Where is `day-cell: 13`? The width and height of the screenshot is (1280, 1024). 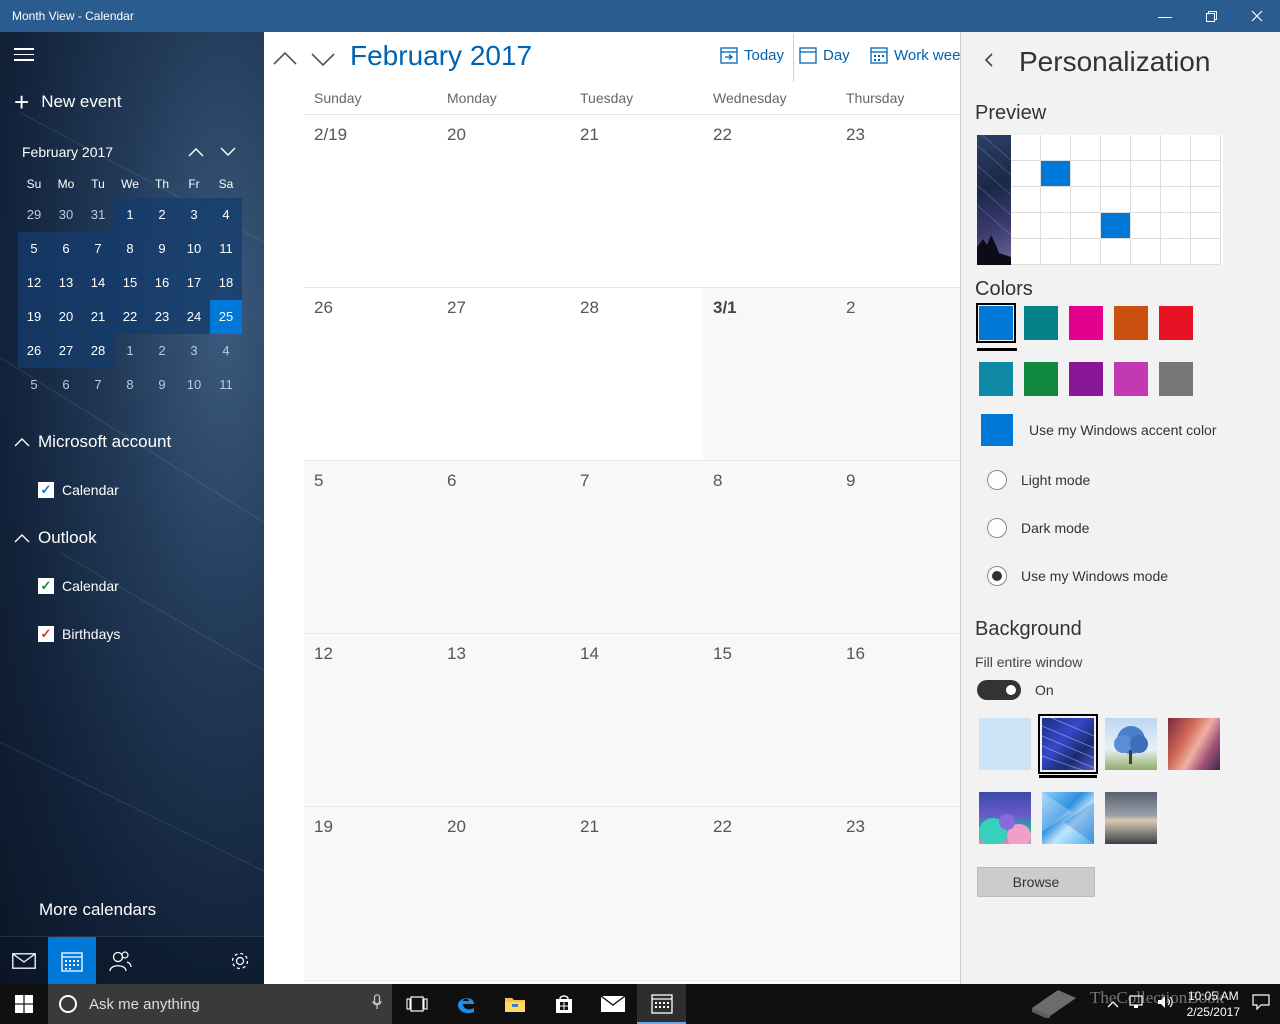 day-cell: 13 is located at coordinates (503, 720).